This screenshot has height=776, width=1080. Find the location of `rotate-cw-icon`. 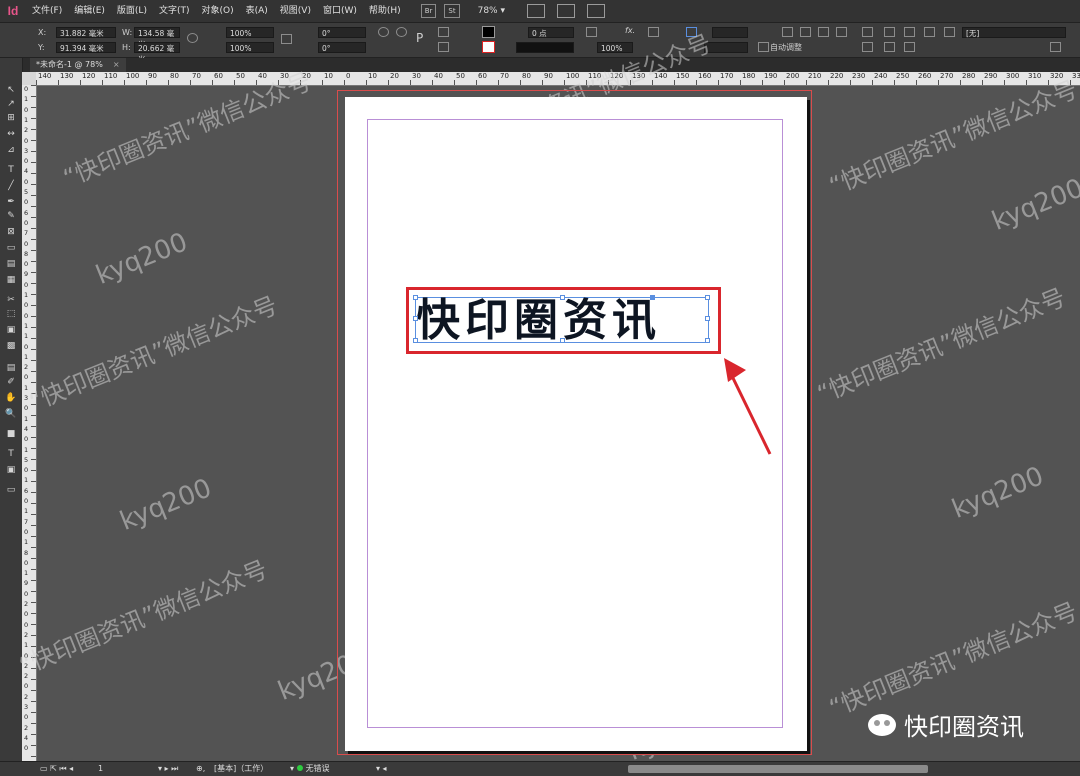

rotate-cw-icon is located at coordinates (383, 32).